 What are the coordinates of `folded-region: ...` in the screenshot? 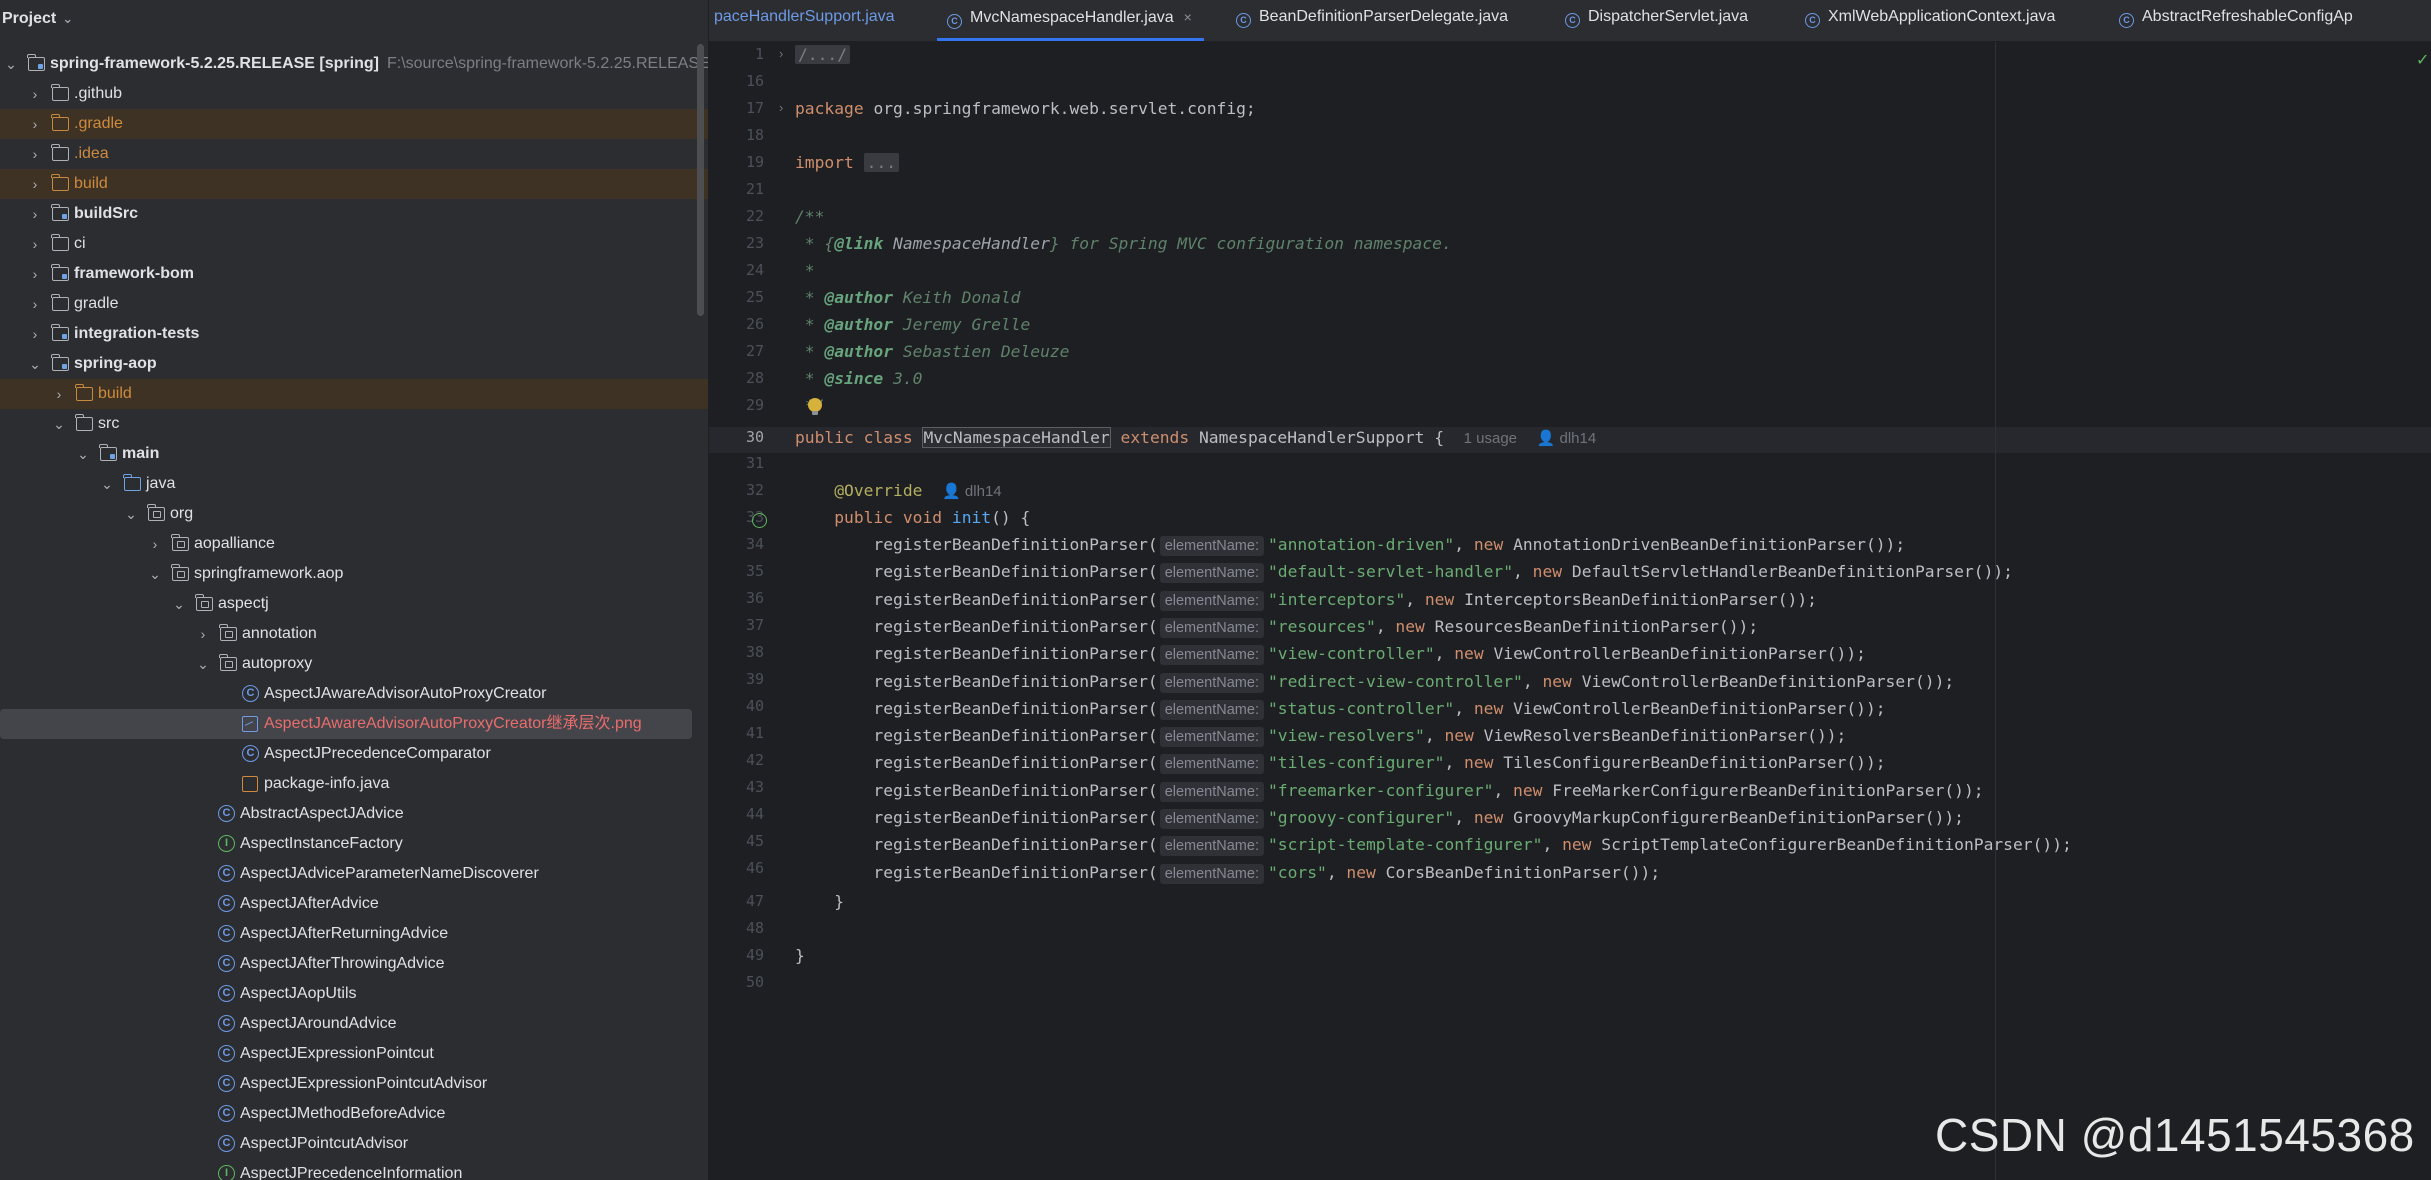 It's located at (881, 162).